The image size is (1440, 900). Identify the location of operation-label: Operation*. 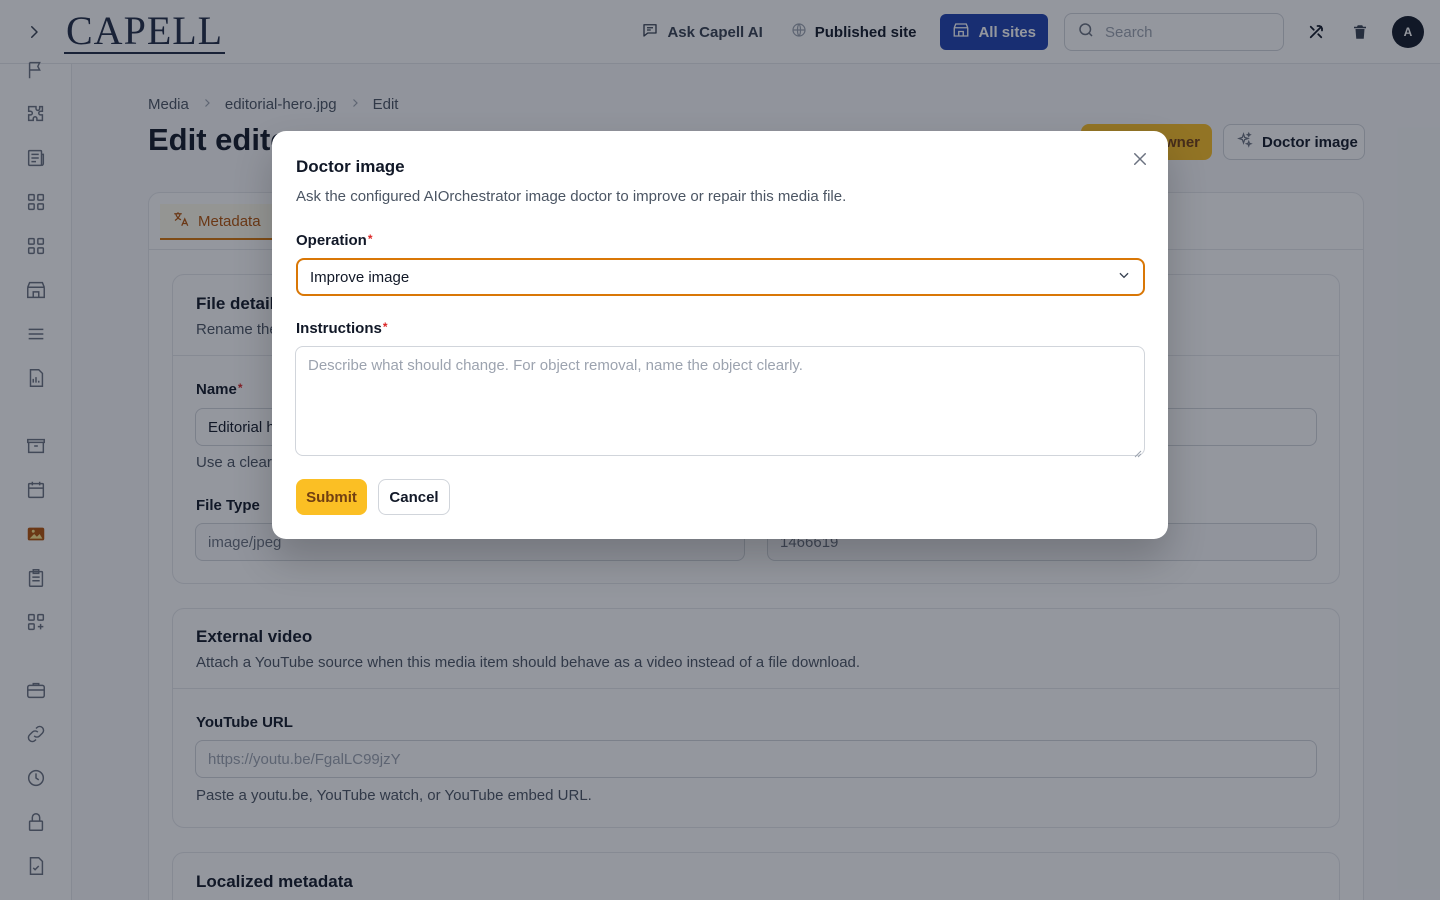
(334, 240).